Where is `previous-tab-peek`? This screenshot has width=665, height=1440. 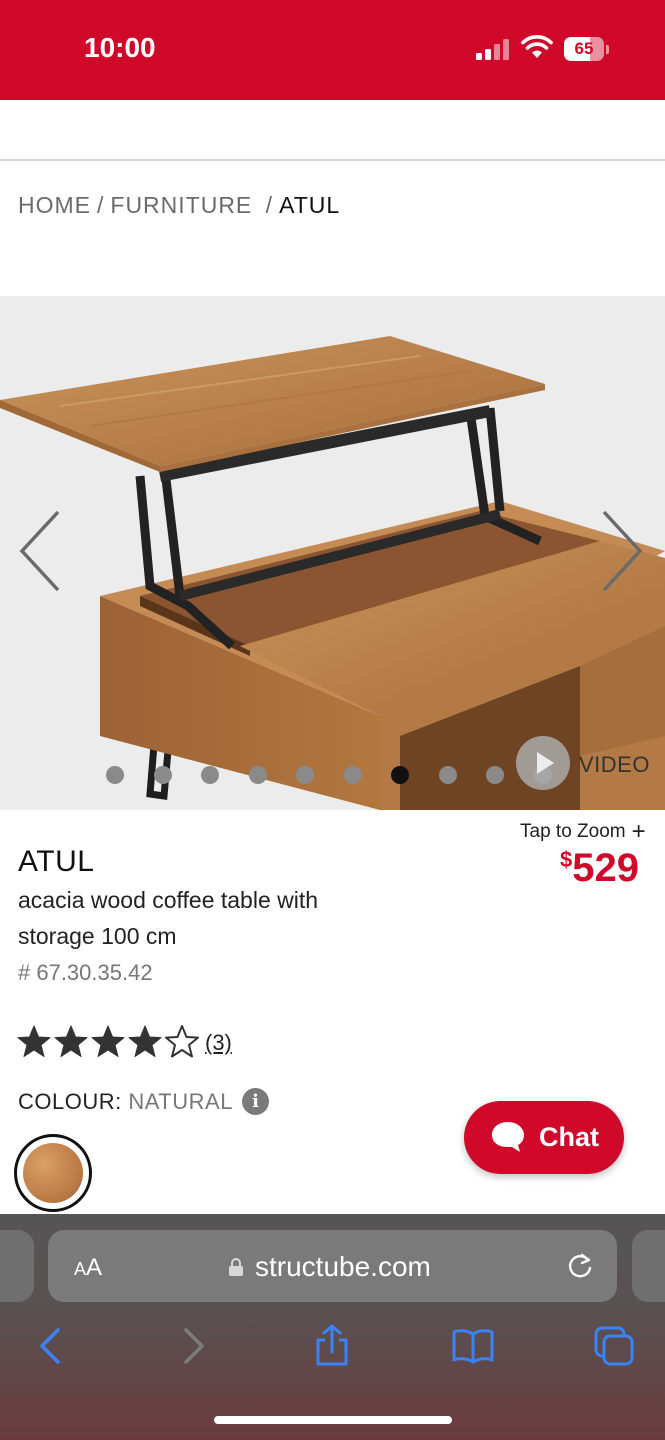 previous-tab-peek is located at coordinates (17, 1266).